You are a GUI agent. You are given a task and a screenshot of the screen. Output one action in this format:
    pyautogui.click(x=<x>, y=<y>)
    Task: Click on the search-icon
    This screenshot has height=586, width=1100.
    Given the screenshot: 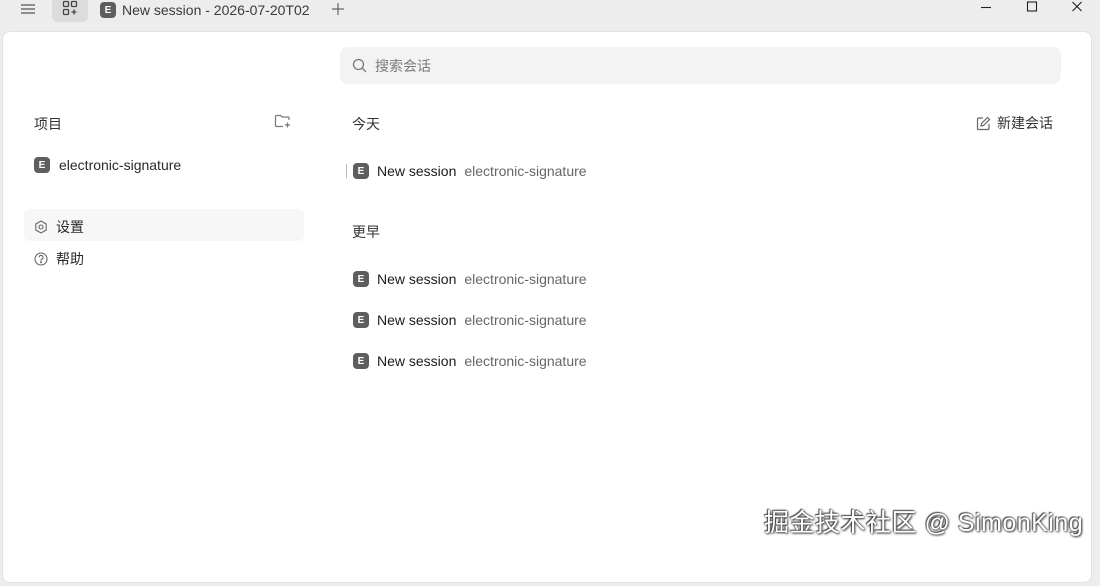 What is the action you would take?
    pyautogui.click(x=359, y=65)
    